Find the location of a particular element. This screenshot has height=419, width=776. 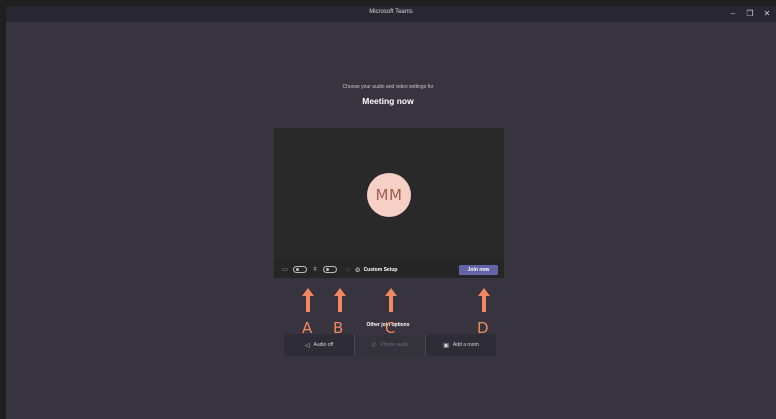

camera-toggle is located at coordinates (300, 269).